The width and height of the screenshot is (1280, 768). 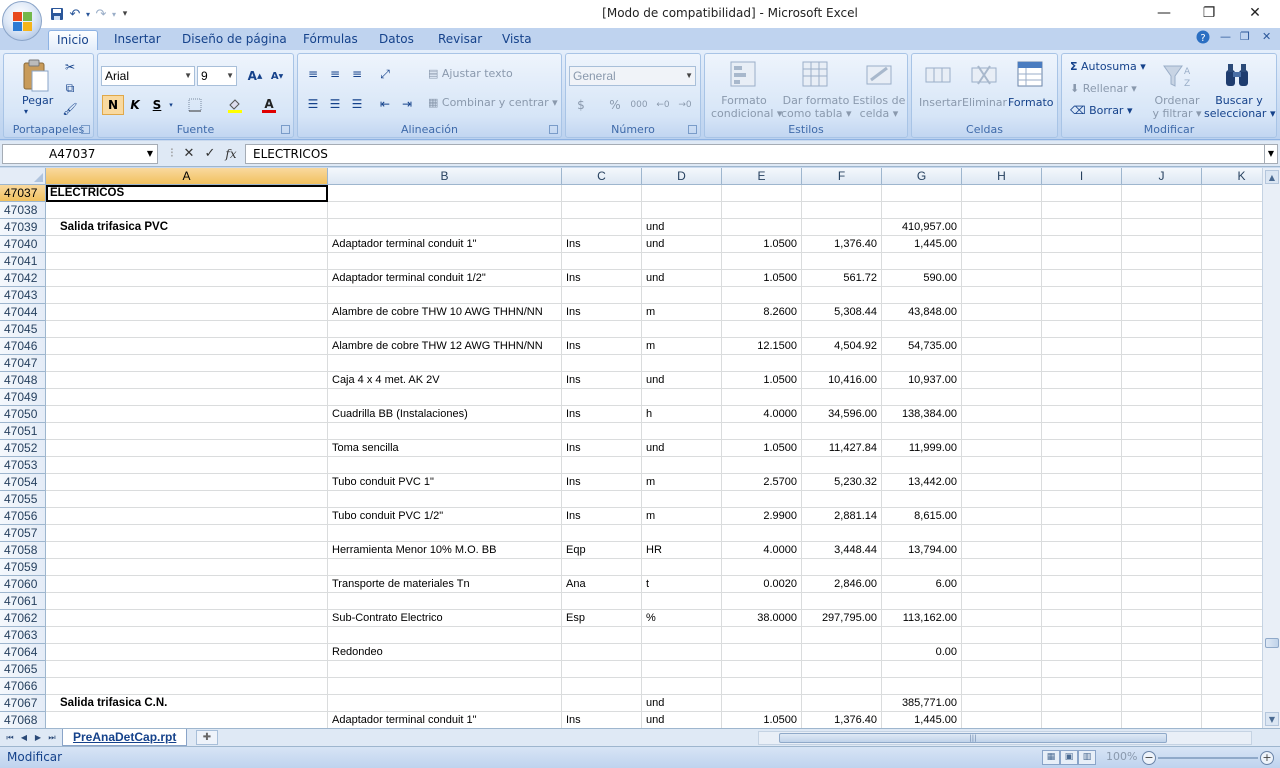 I want to click on cell-g: 1,445.00, so click(x=922, y=720).